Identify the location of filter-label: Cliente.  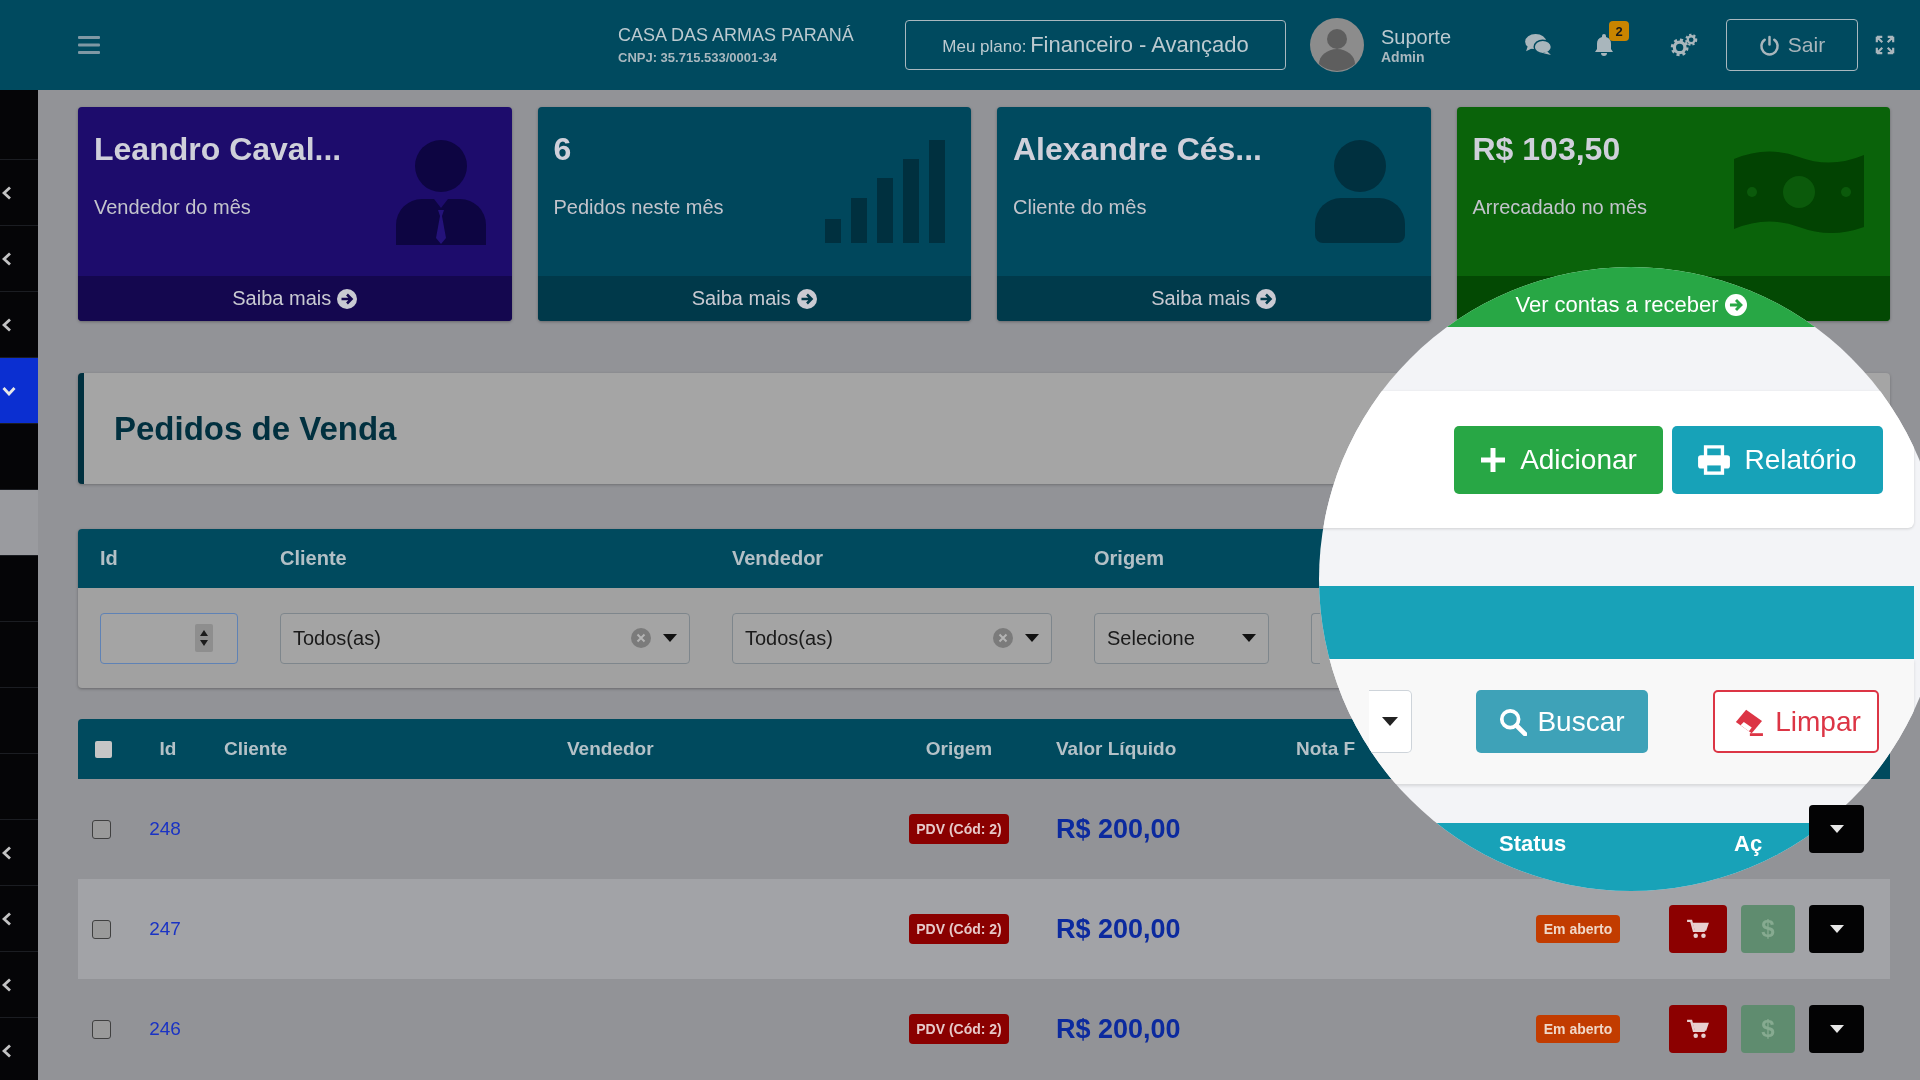
(314, 558).